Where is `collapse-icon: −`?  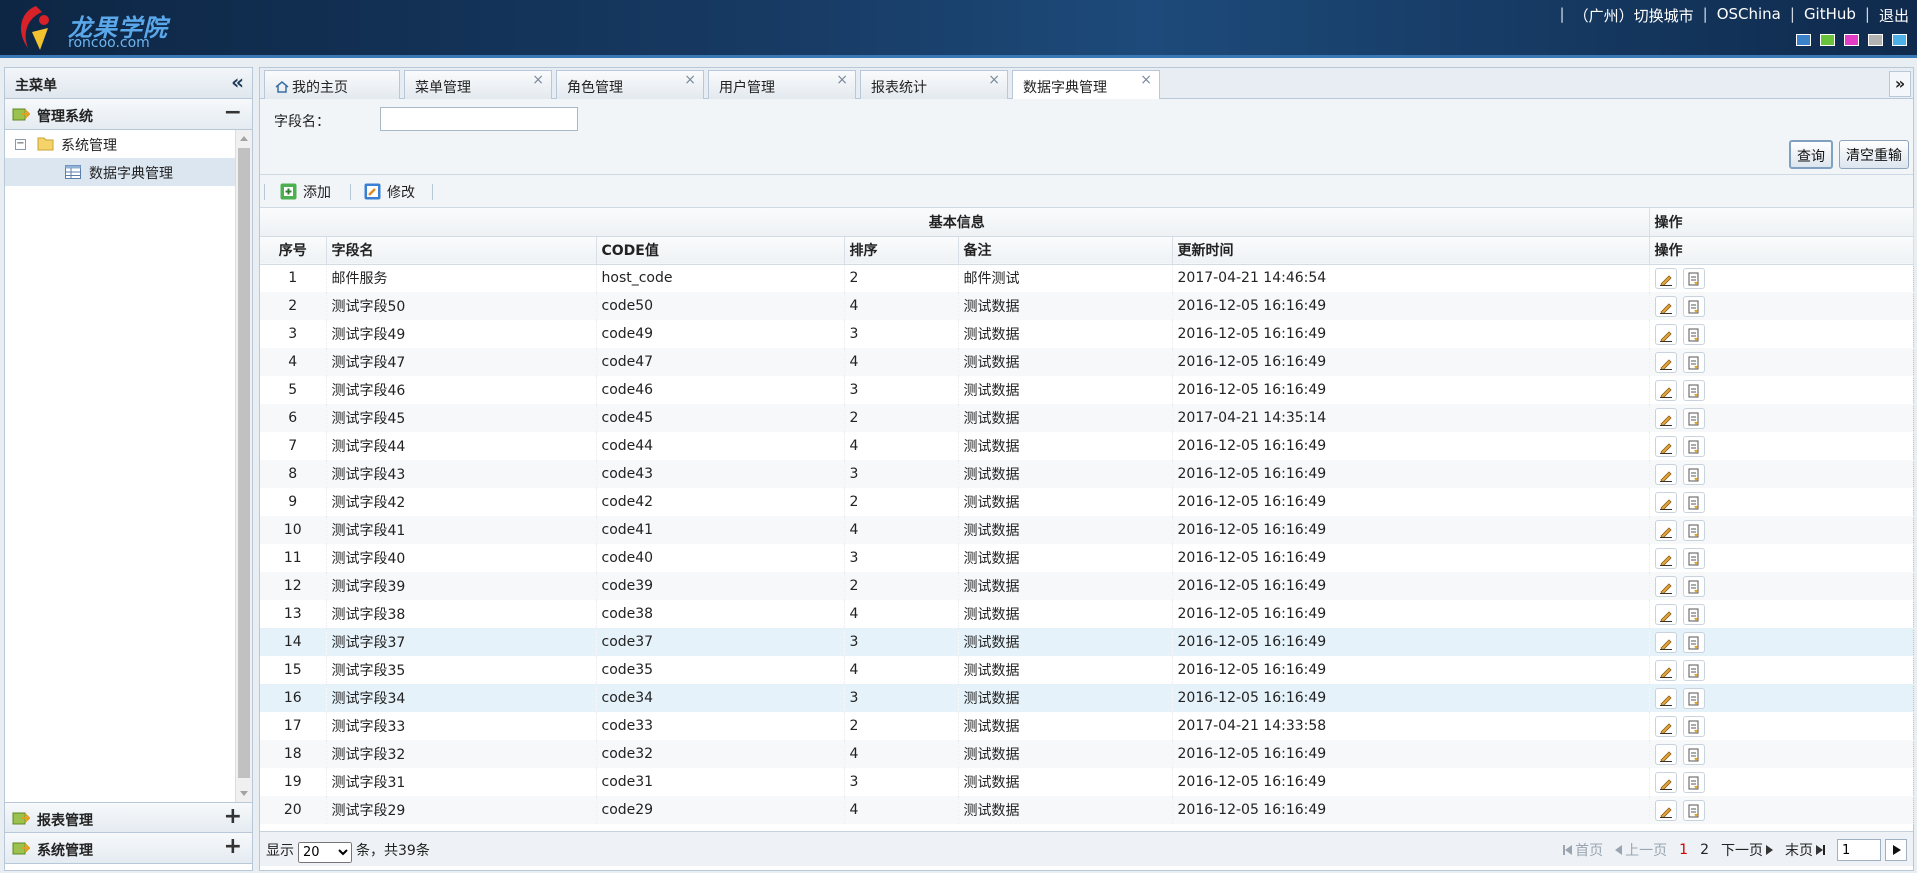
collapse-icon: − is located at coordinates (233, 113).